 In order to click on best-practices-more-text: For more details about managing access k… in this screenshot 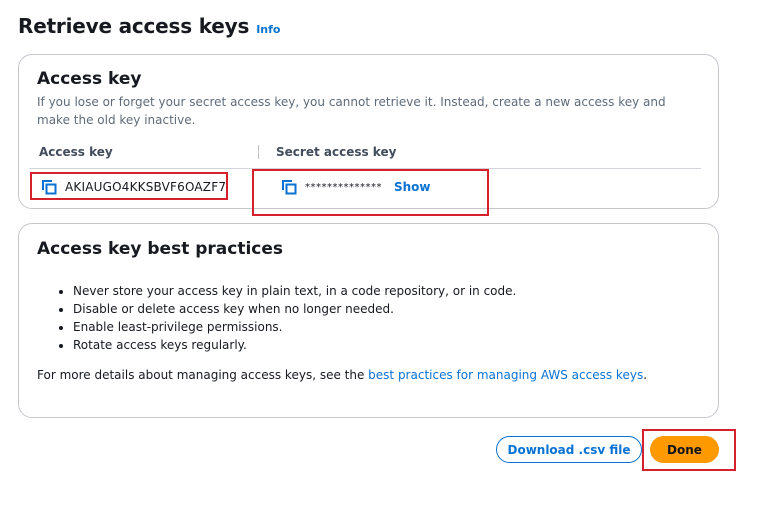, I will do `click(342, 375)`.